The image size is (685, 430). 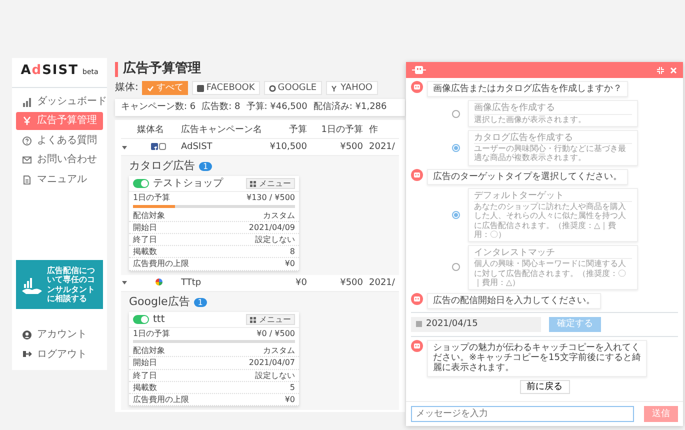 What do you see at coordinates (188, 184) in the screenshot?
I see `ad-name: テストショップ` at bounding box center [188, 184].